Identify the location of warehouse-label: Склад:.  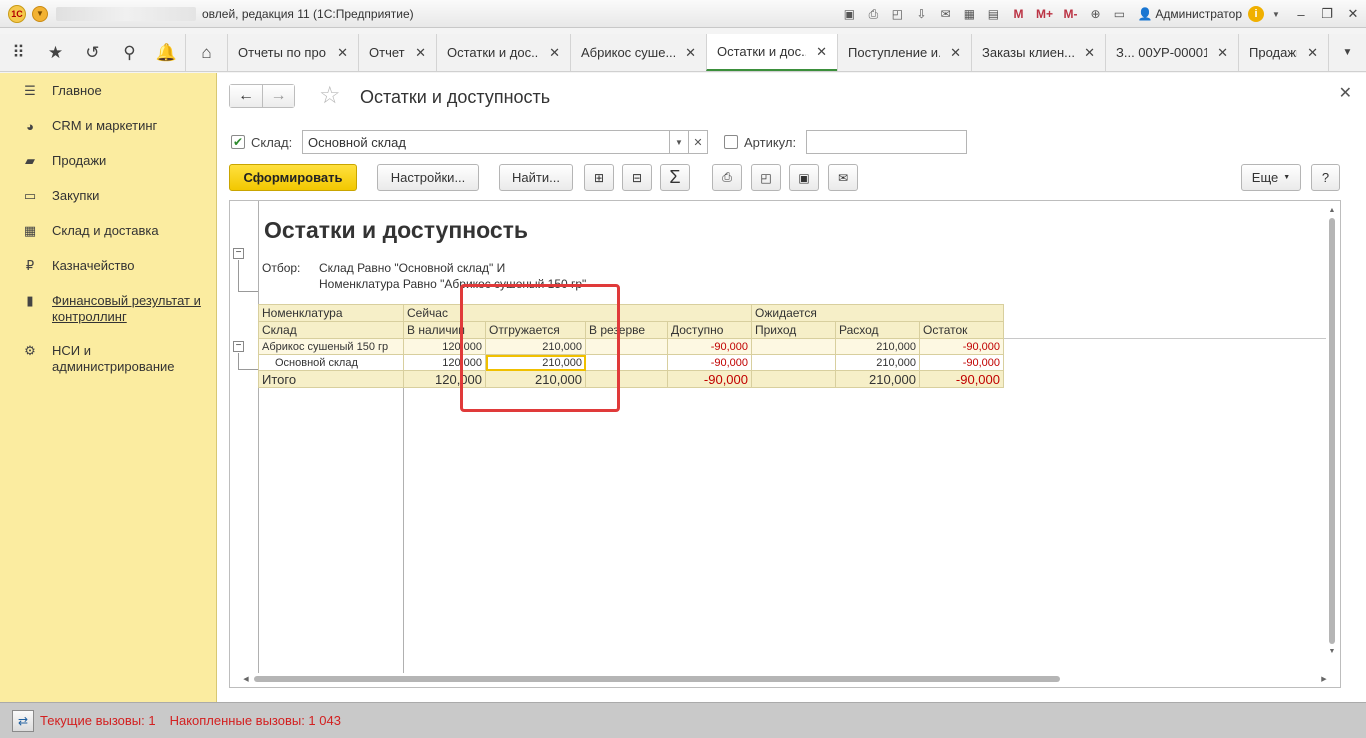
(272, 142).